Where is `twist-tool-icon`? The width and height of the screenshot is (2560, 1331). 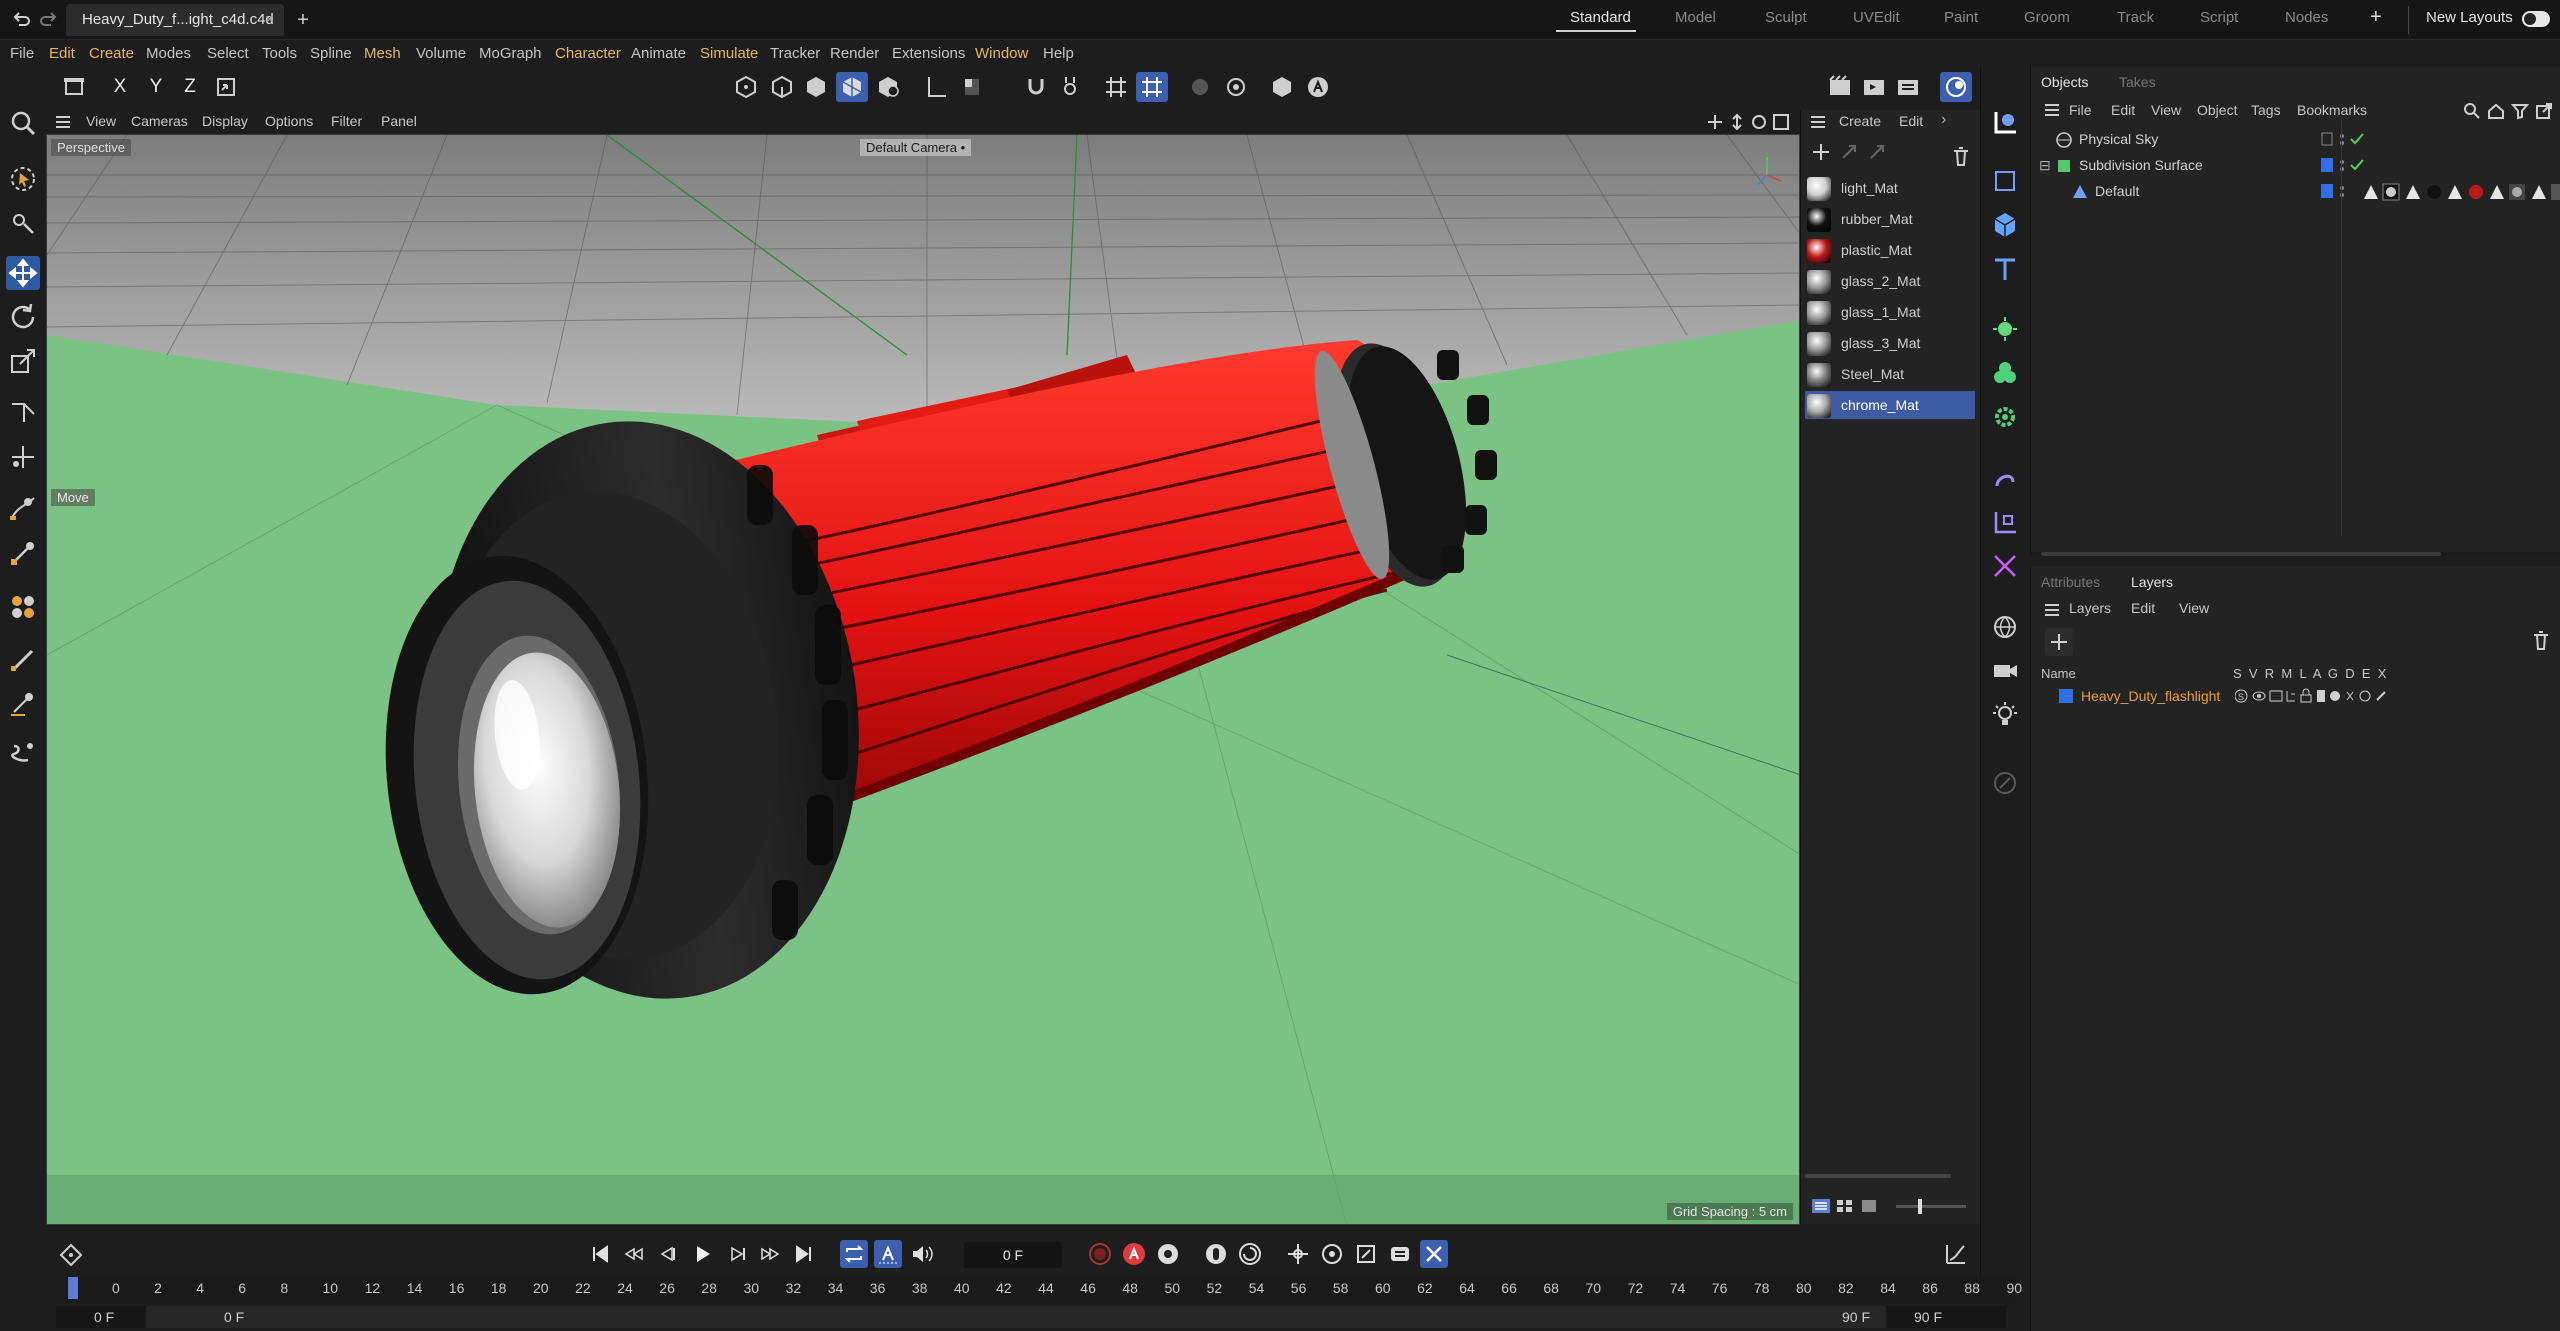
twist-tool-icon is located at coordinates (23, 753).